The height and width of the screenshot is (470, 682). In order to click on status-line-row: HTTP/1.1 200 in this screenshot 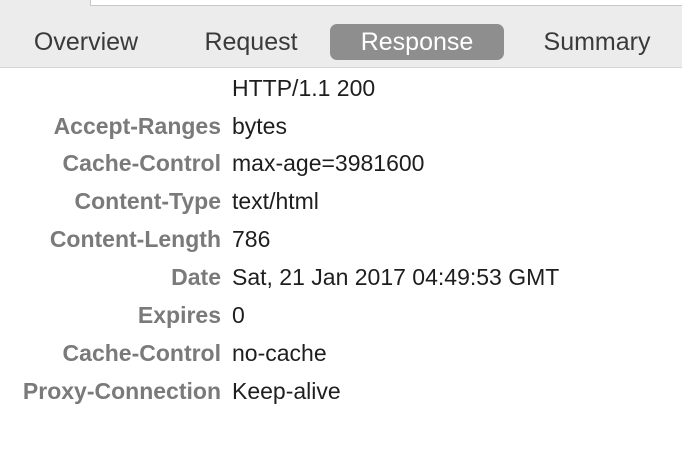, I will do `click(341, 88)`.